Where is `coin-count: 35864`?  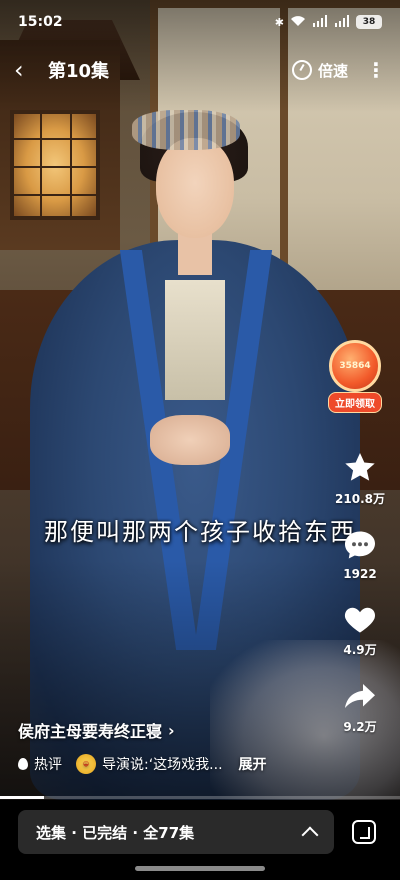
coin-count: 35864 is located at coordinates (355, 366).